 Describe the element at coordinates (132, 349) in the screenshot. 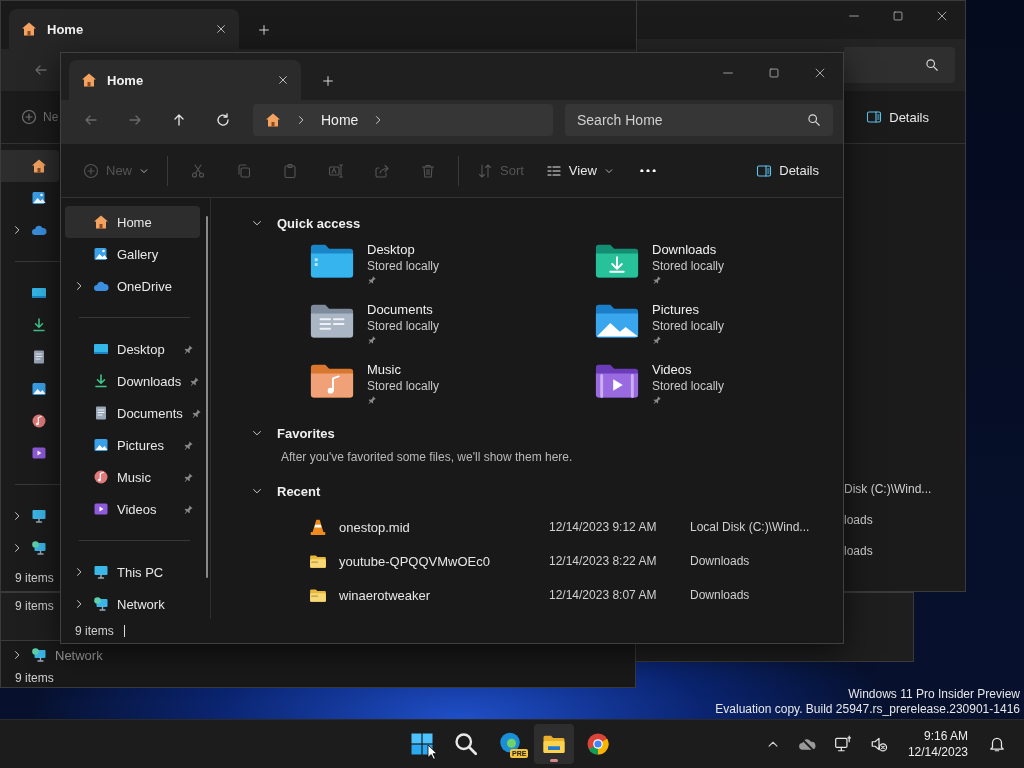

I see `sidebar-item: Desktop` at that location.